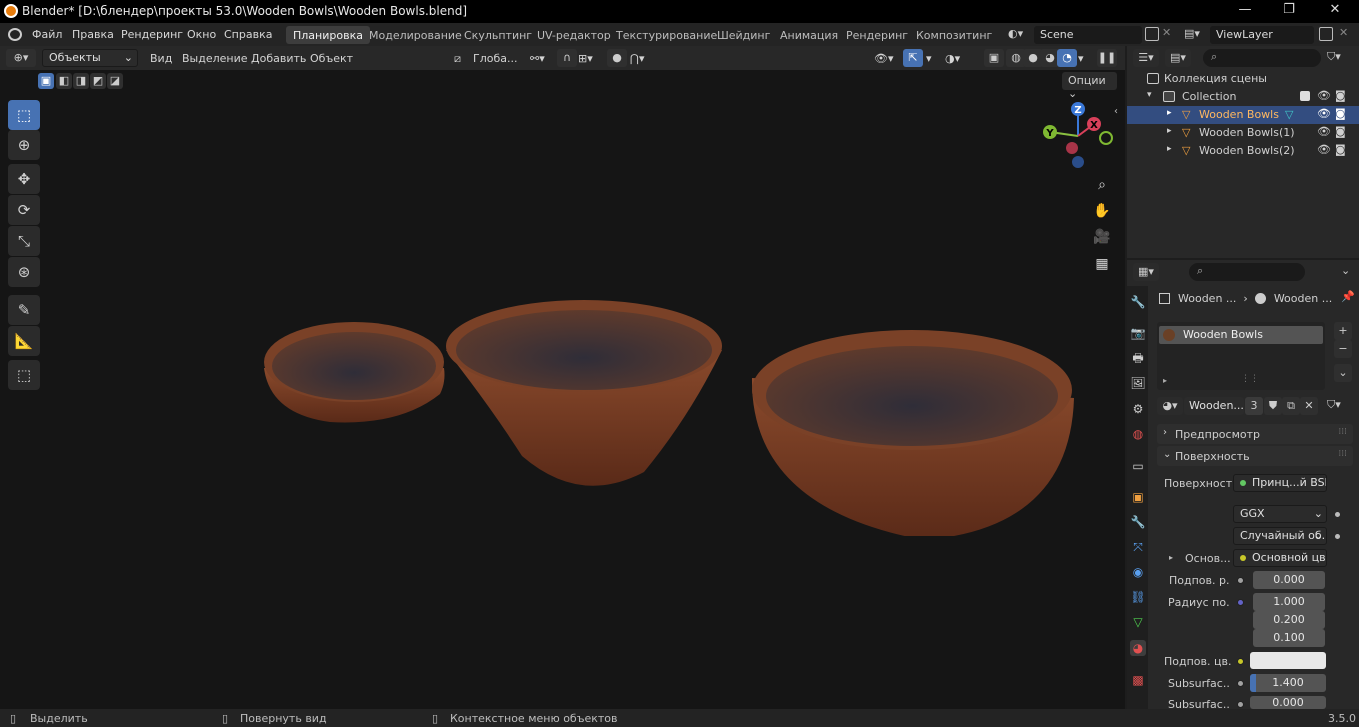  I want to click on pause-render-icon: ❚❚, so click(1107, 58).